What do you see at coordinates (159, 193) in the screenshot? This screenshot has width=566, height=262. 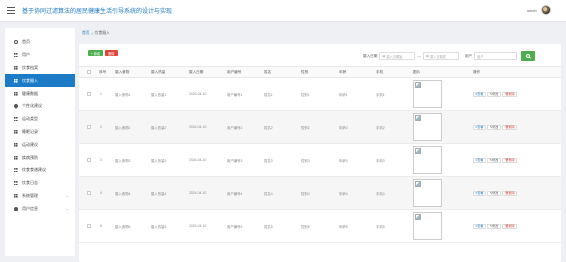 I see `cell-calories: 摄入热量4` at bounding box center [159, 193].